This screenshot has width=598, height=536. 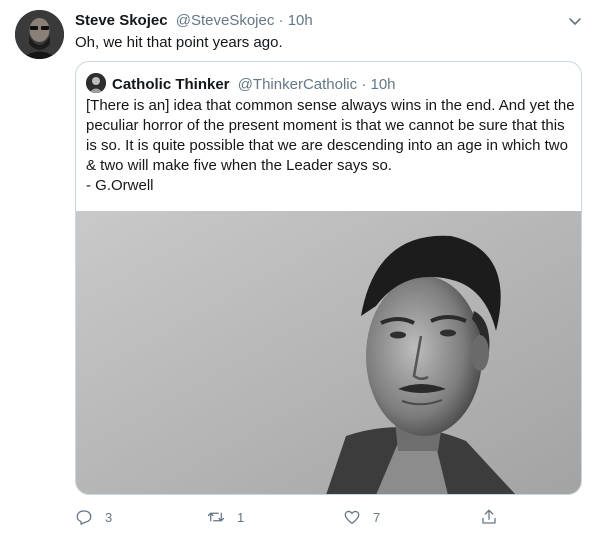 What do you see at coordinates (216, 517) in the screenshot?
I see `retweet-icon` at bounding box center [216, 517].